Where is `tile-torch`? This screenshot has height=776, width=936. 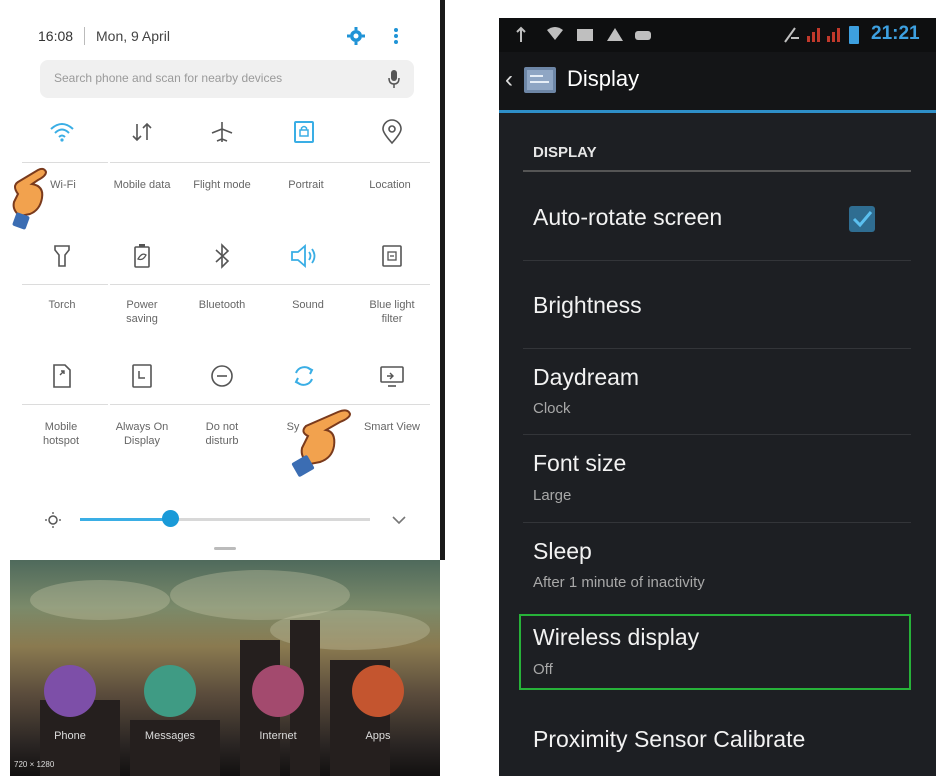 tile-torch is located at coordinates (62, 256).